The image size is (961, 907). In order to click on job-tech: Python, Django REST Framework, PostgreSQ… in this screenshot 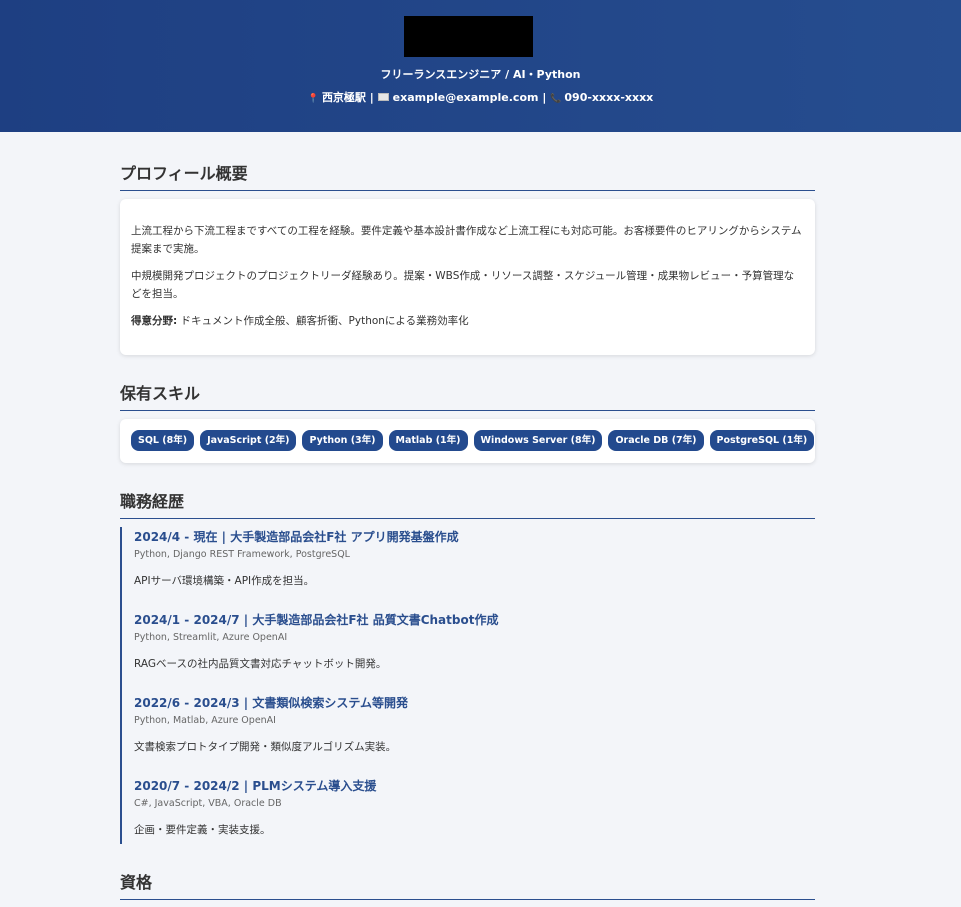, I will do `click(242, 554)`.